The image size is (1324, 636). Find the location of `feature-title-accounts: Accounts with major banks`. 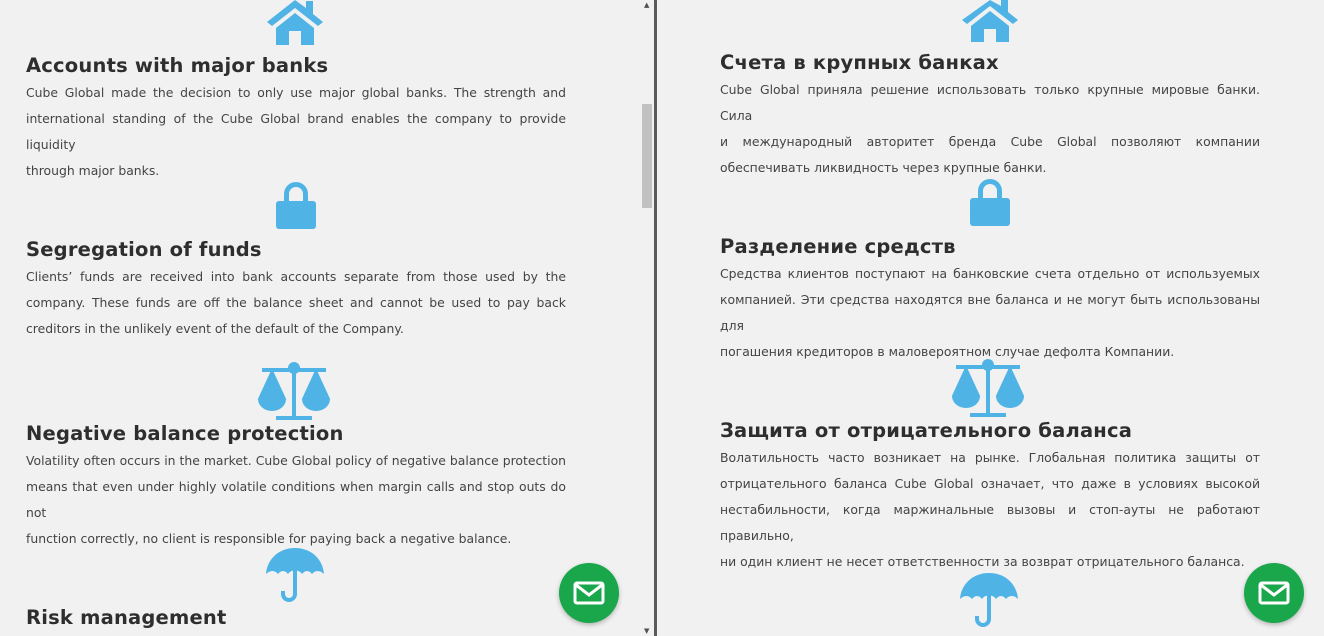

feature-title-accounts: Accounts with major banks is located at coordinates (177, 65).